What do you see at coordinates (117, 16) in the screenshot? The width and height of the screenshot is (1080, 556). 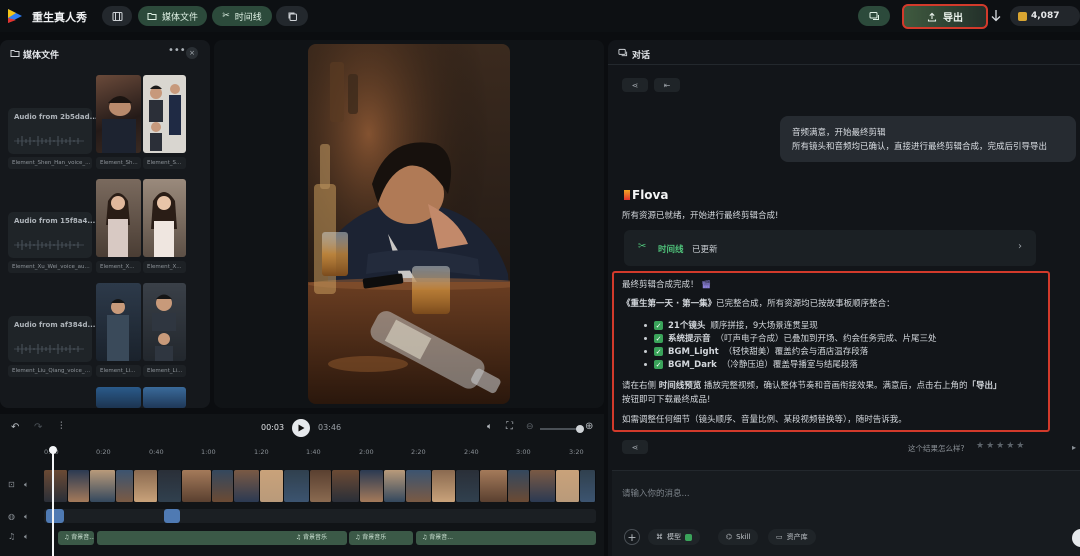 I see `storyboard-button` at bounding box center [117, 16].